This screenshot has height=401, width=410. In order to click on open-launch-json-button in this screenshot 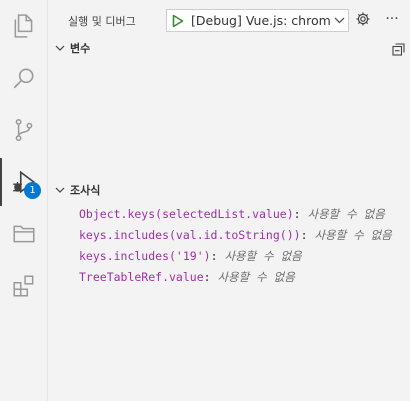, I will do `click(364, 20)`.